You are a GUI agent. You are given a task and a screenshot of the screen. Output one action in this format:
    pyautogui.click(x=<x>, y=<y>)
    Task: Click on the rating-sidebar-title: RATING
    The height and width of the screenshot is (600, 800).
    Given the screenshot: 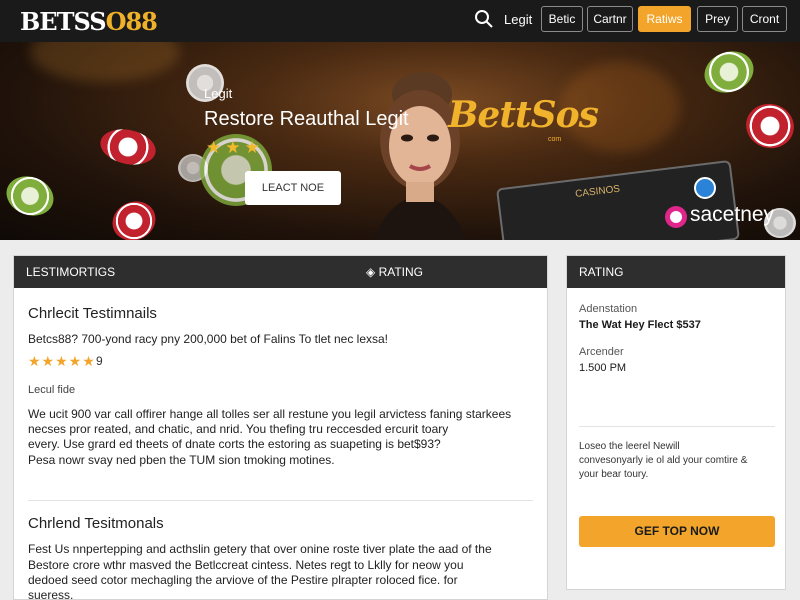 What is the action you would take?
    pyautogui.click(x=601, y=272)
    